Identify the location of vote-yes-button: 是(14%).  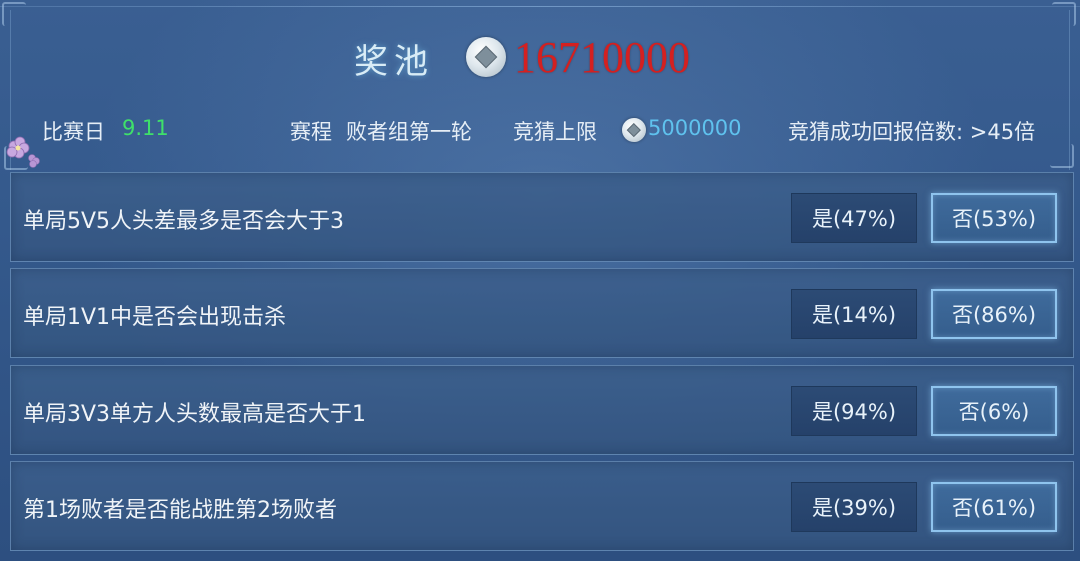
(854, 314).